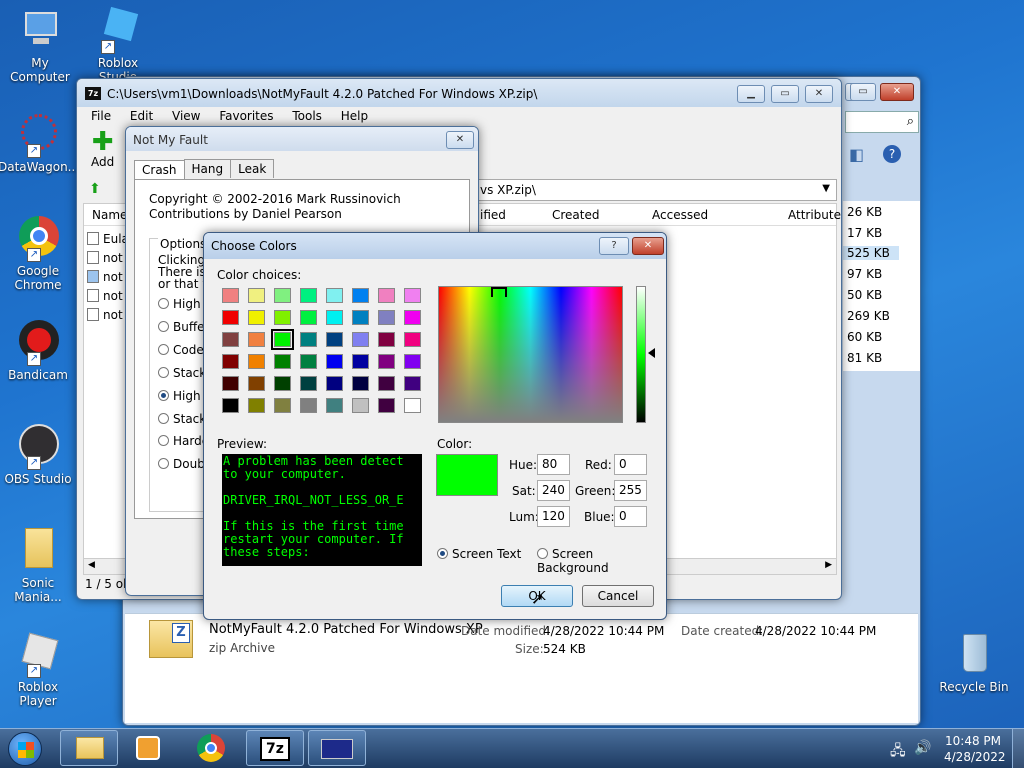 The image size is (1024, 768). I want to click on address-bar: vs XP.zip\ ▼, so click(656, 190).